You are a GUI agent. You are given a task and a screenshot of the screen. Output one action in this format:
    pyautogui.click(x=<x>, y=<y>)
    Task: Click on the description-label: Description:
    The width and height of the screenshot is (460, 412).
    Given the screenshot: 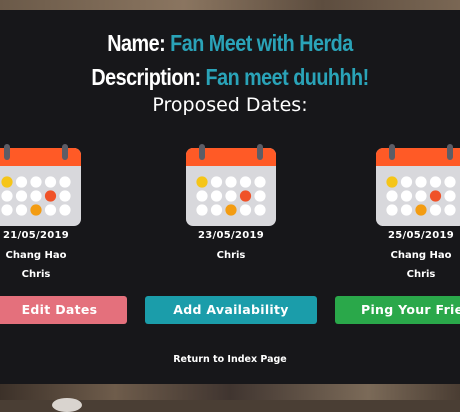 What is the action you would take?
    pyautogui.click(x=146, y=77)
    